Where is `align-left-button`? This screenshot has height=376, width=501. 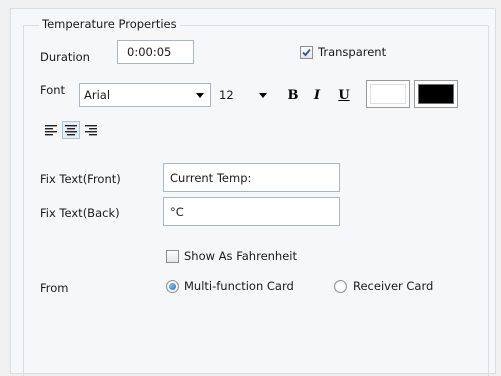 align-left-button is located at coordinates (51, 130).